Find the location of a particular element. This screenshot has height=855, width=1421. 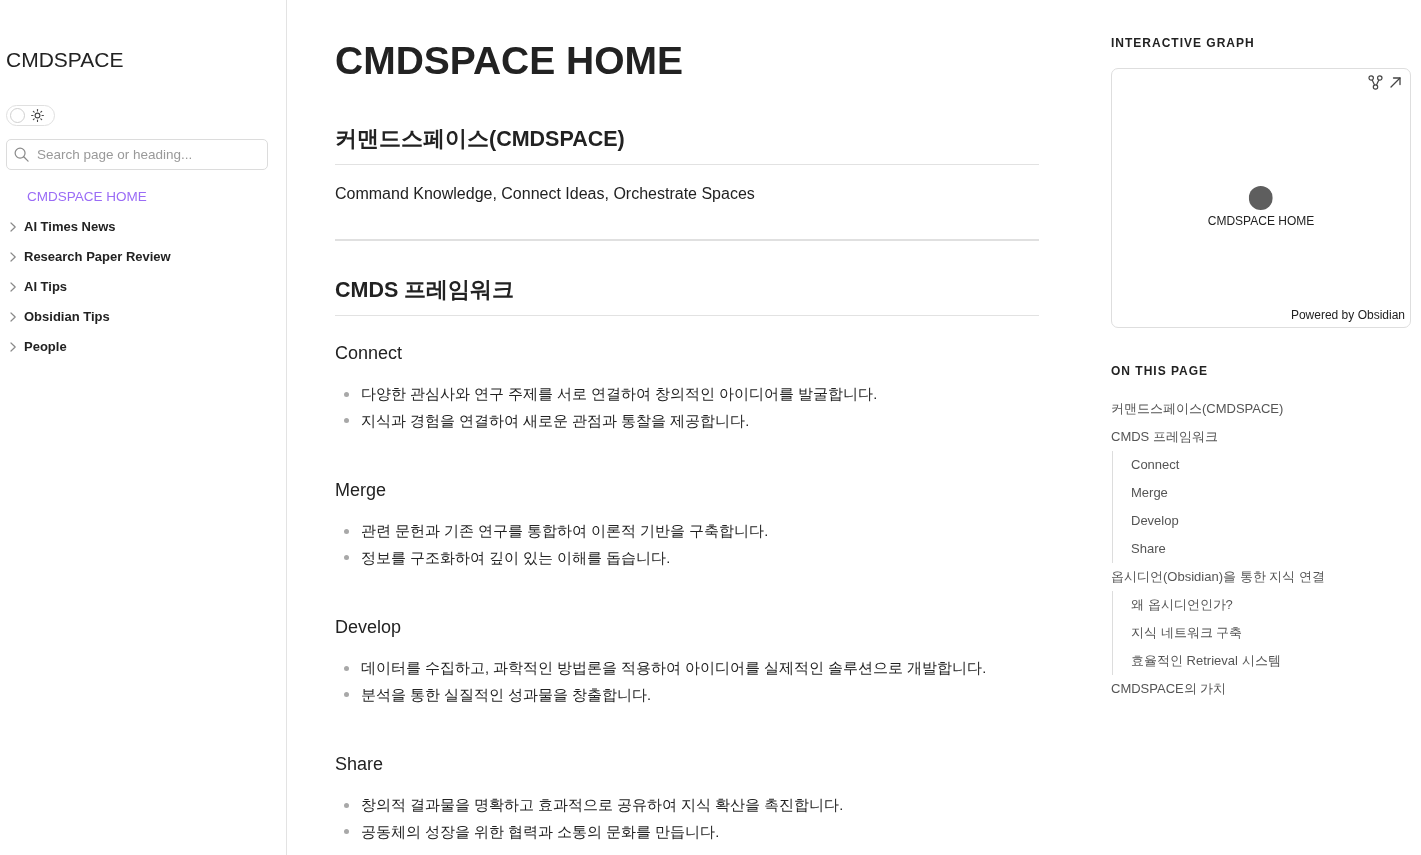

section-heading: CMDS 프레임워크 is located at coordinates (687, 295).